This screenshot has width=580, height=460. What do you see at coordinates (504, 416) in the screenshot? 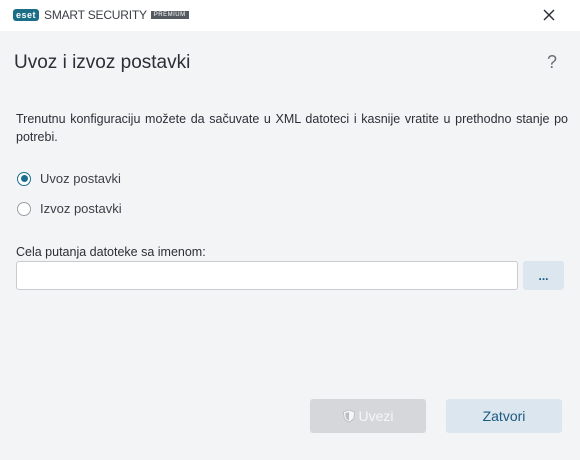
I see `close-dialog-button: Zatvori` at bounding box center [504, 416].